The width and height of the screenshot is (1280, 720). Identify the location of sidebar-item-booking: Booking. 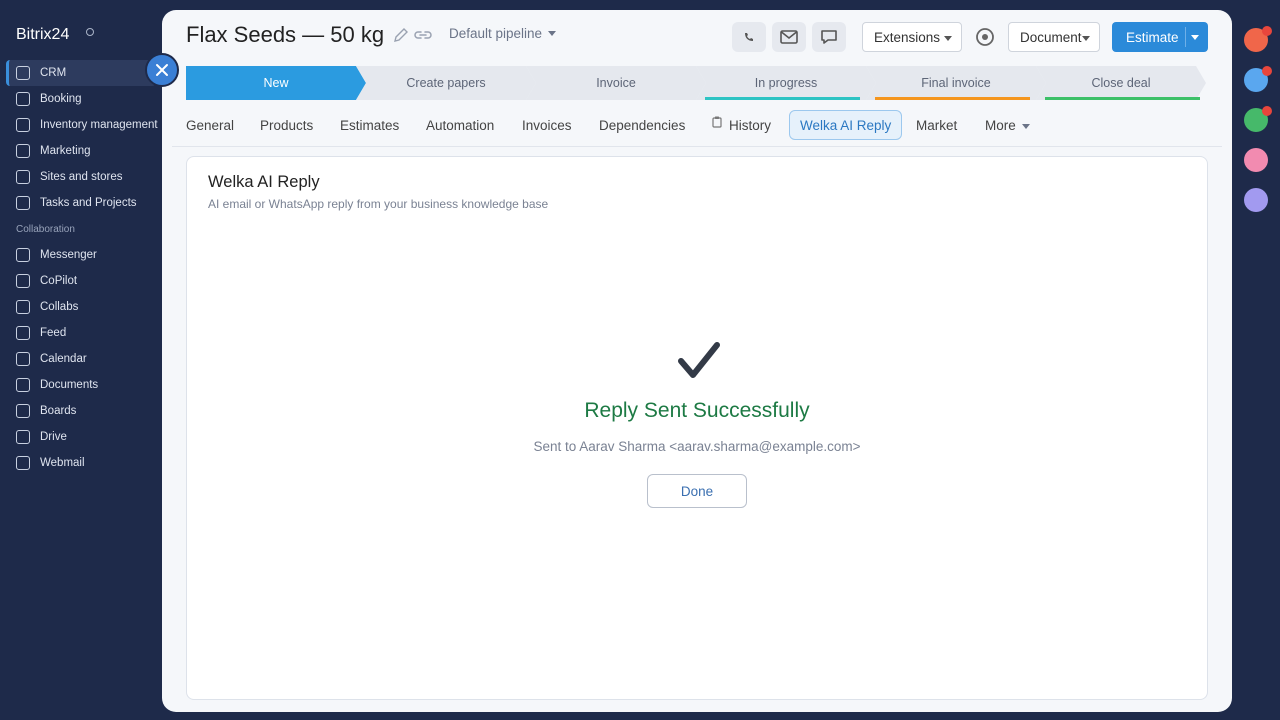
(81, 99).